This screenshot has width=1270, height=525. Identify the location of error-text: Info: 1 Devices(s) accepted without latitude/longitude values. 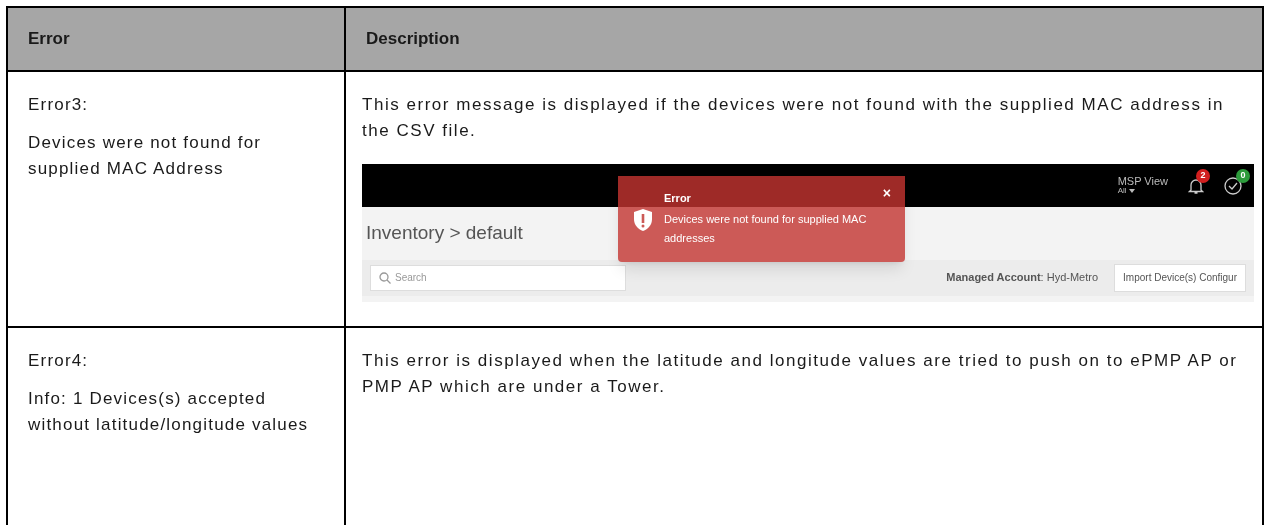
(169, 412).